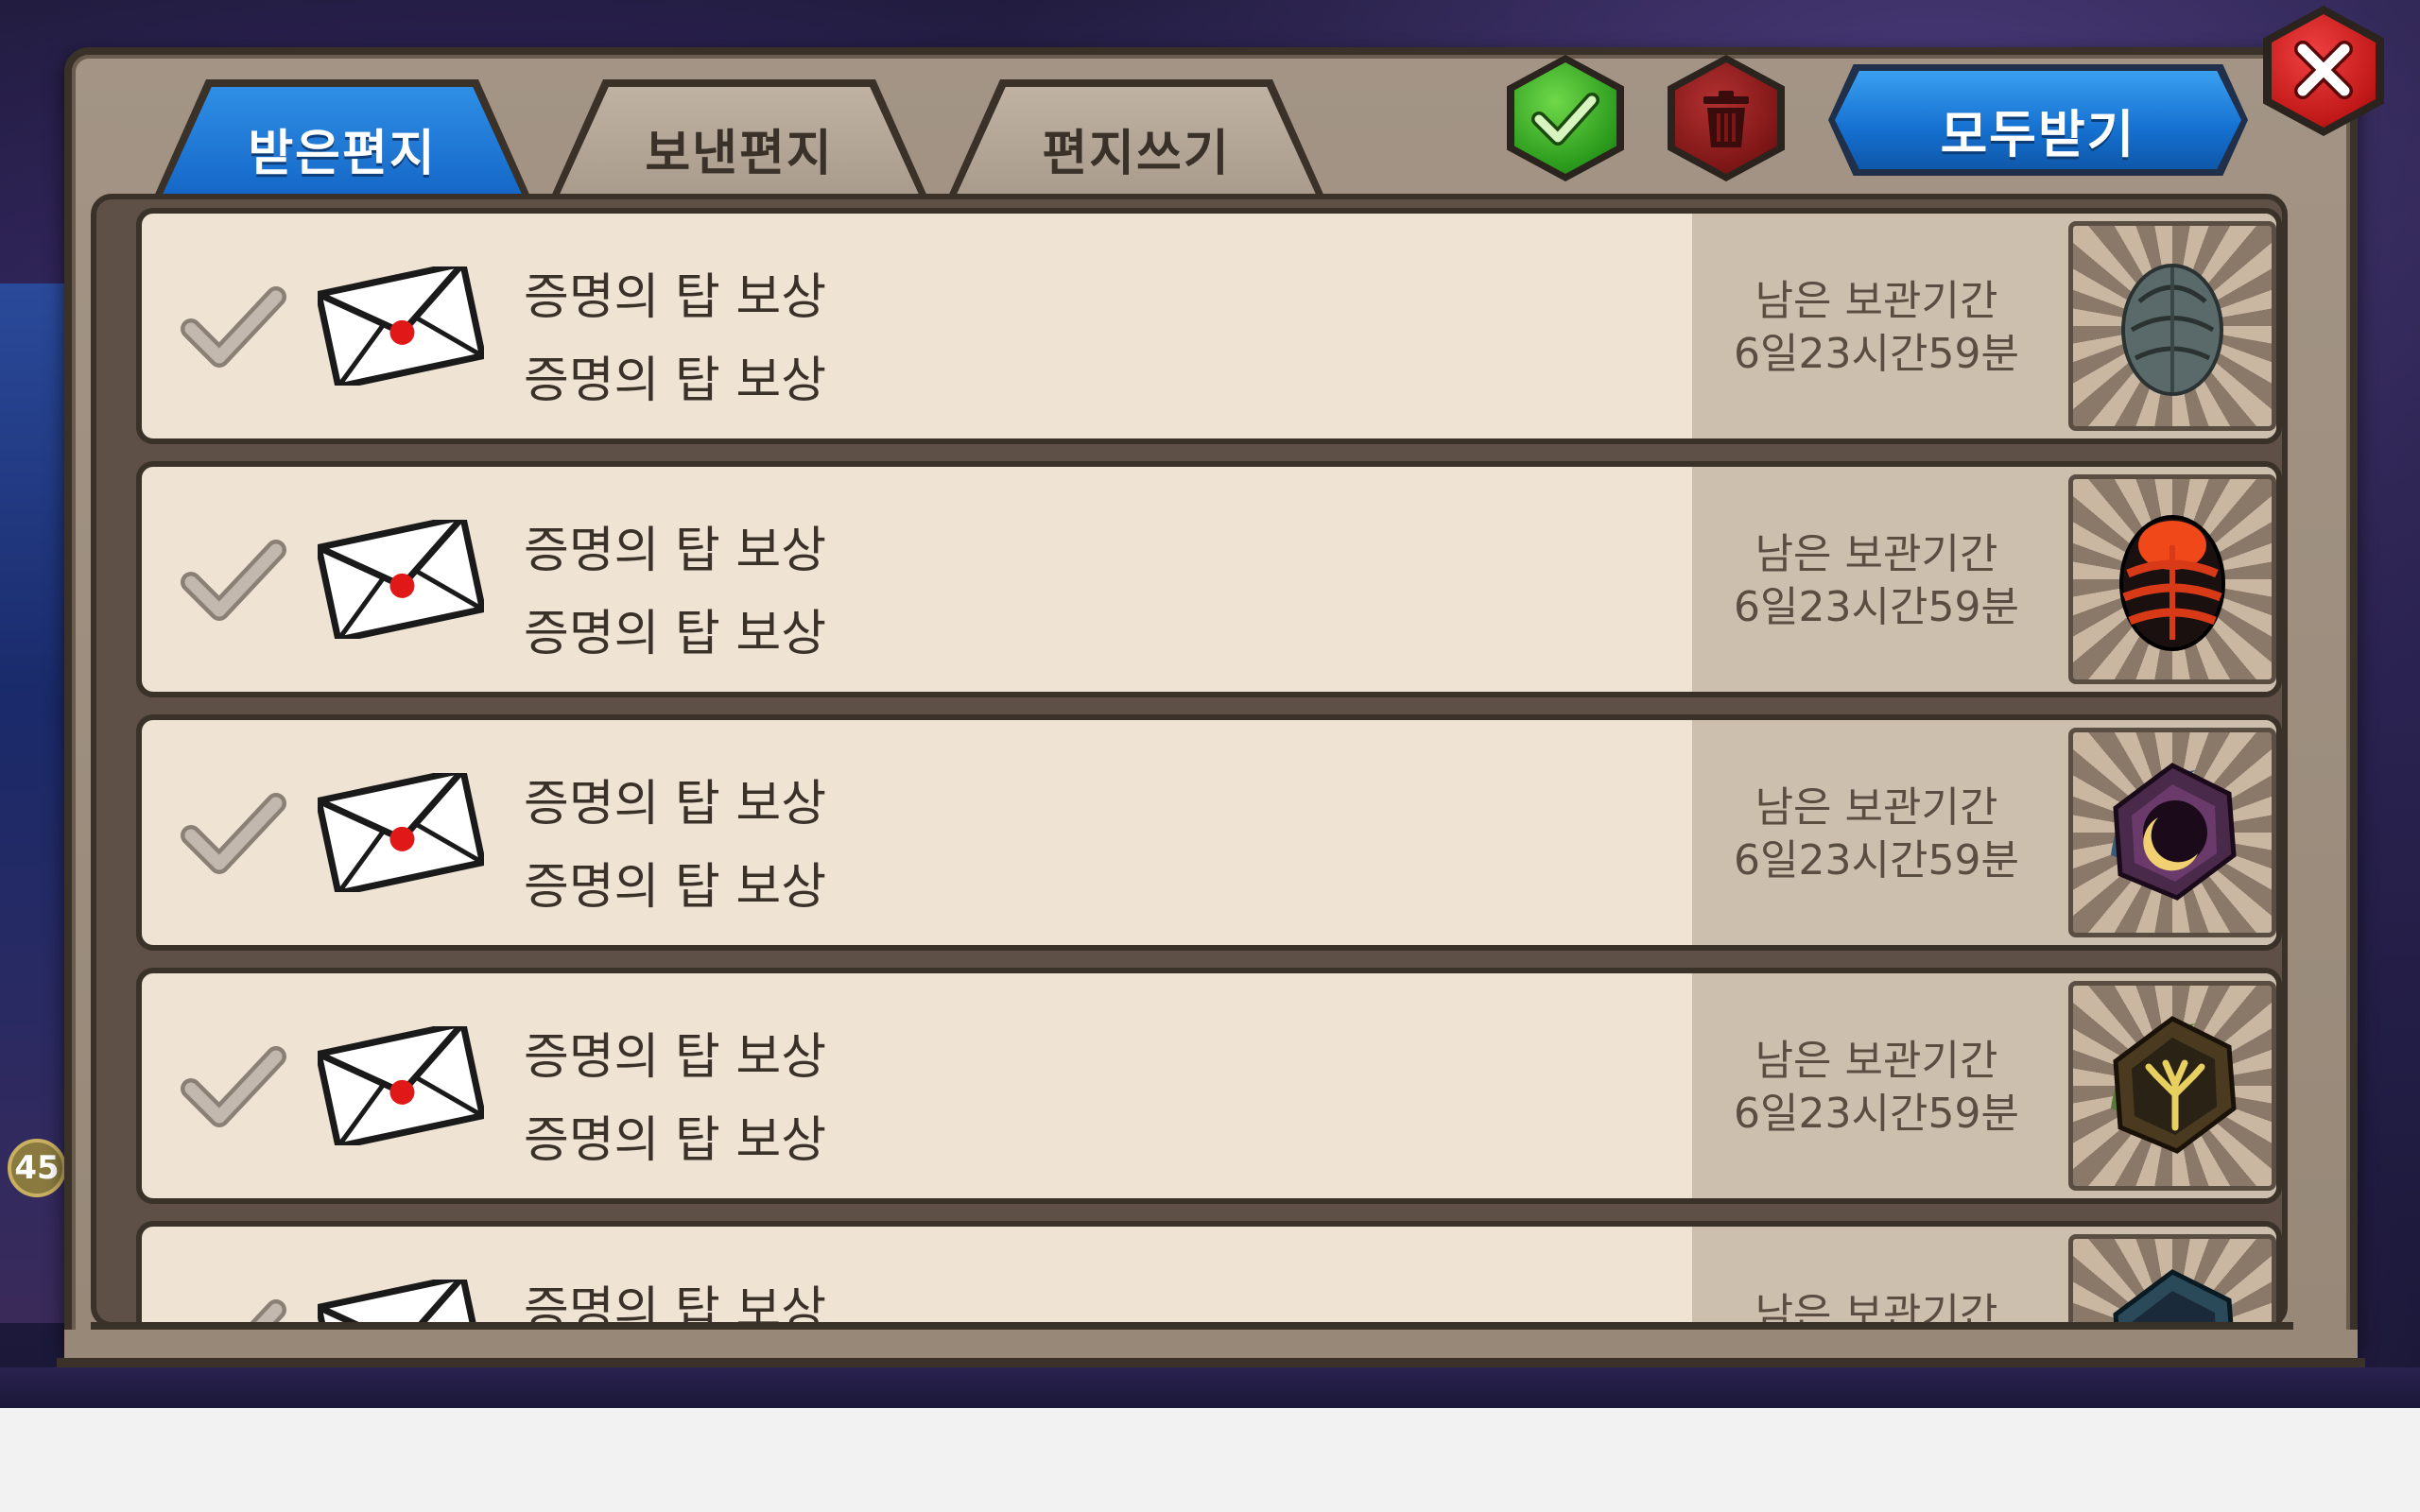  What do you see at coordinates (1210, 1460) in the screenshot?
I see `bottom-bar` at bounding box center [1210, 1460].